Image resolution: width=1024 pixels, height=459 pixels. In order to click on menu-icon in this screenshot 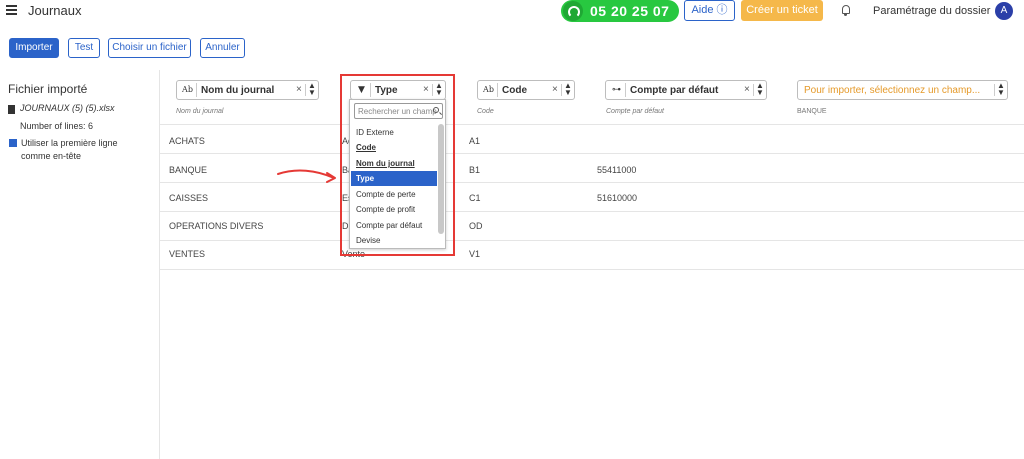, I will do `click(11, 10)`.